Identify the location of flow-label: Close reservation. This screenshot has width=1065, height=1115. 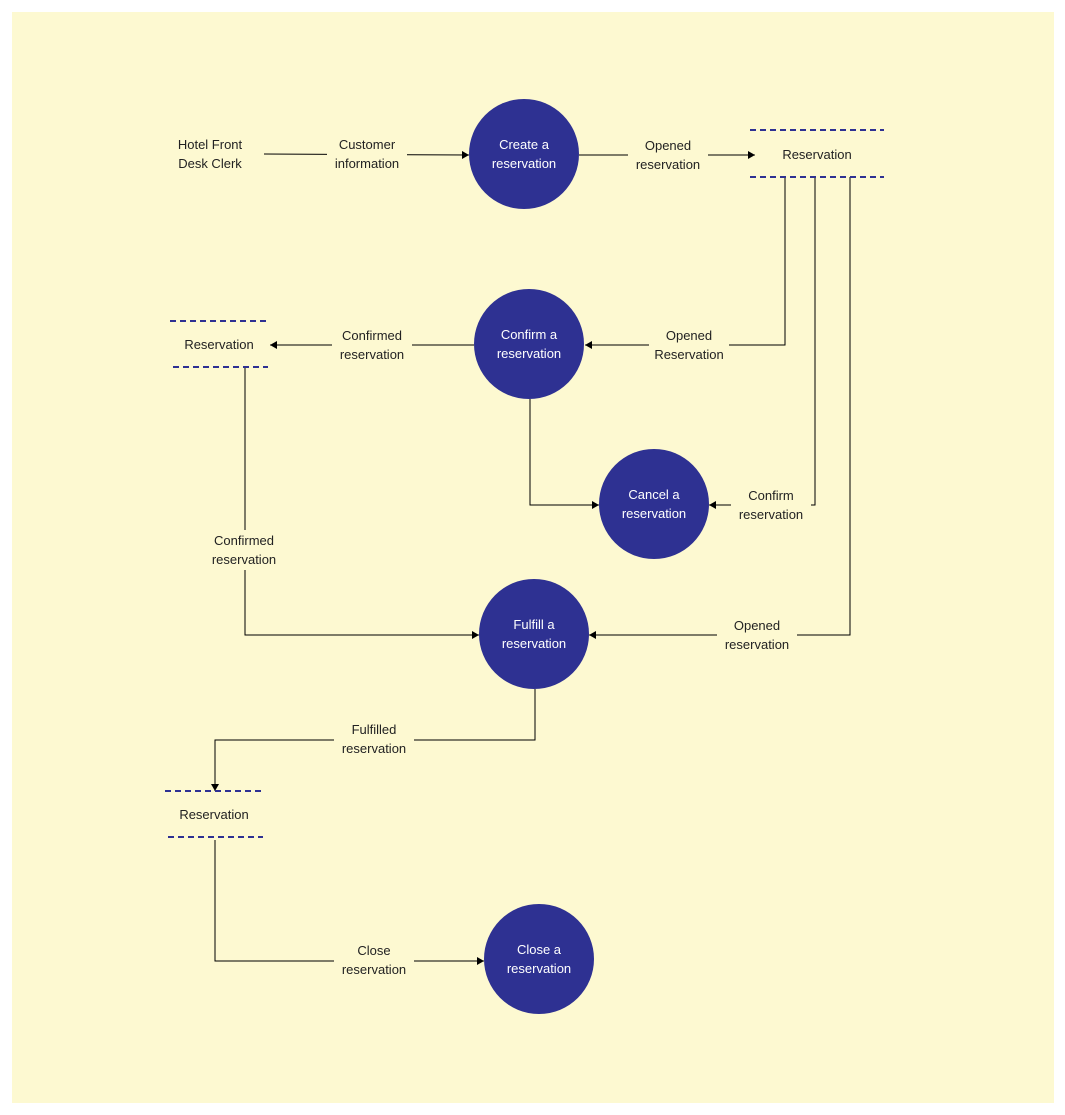
(374, 960).